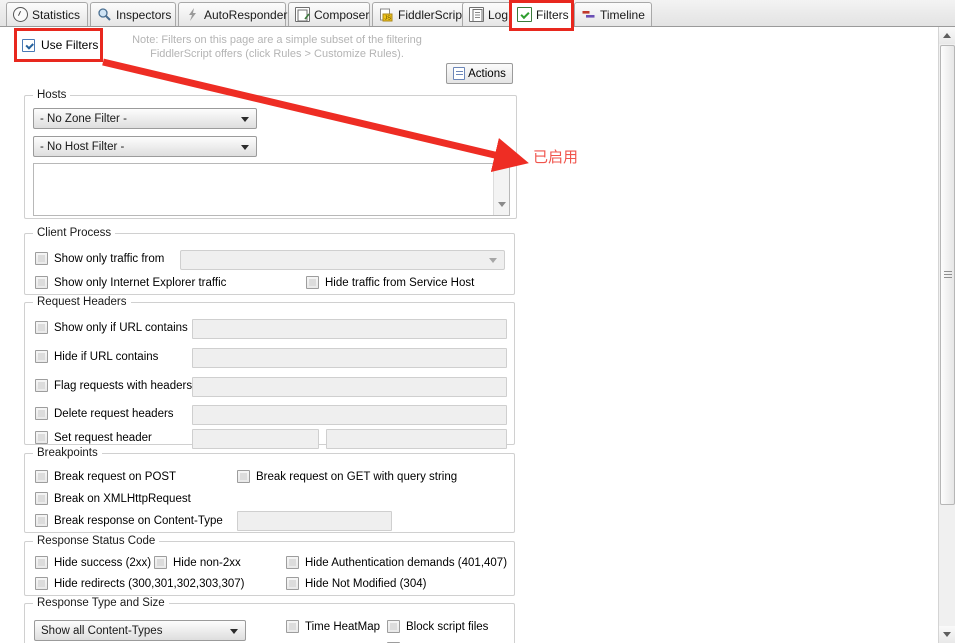  I want to click on tab-label: Statistics, so click(56, 14).